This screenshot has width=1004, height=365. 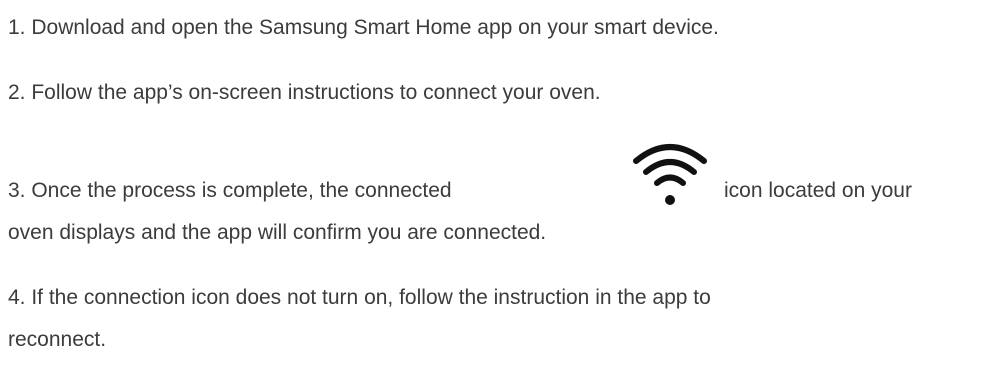 I want to click on step-3-text-middle: icon located on your, so click(x=818, y=190).